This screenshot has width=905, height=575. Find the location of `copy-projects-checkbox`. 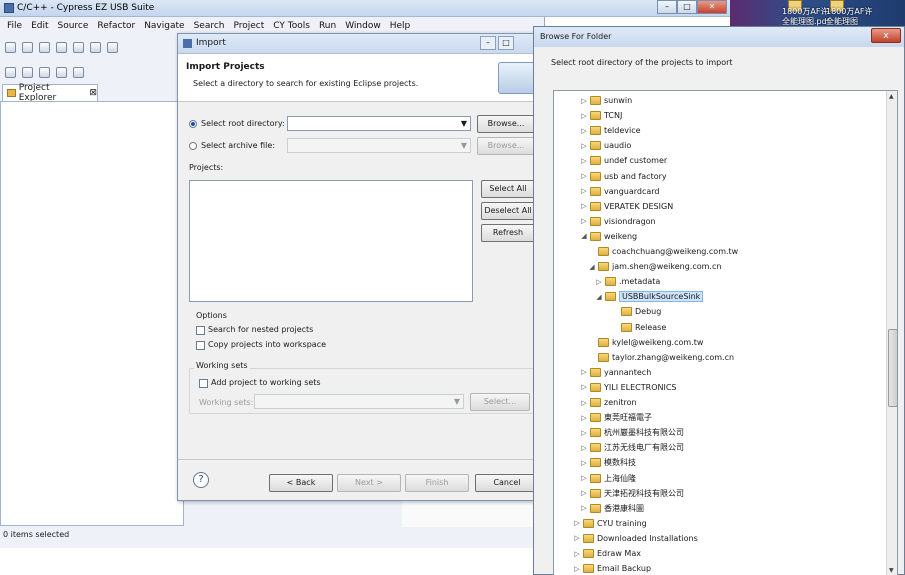

copy-projects-checkbox is located at coordinates (200, 345).